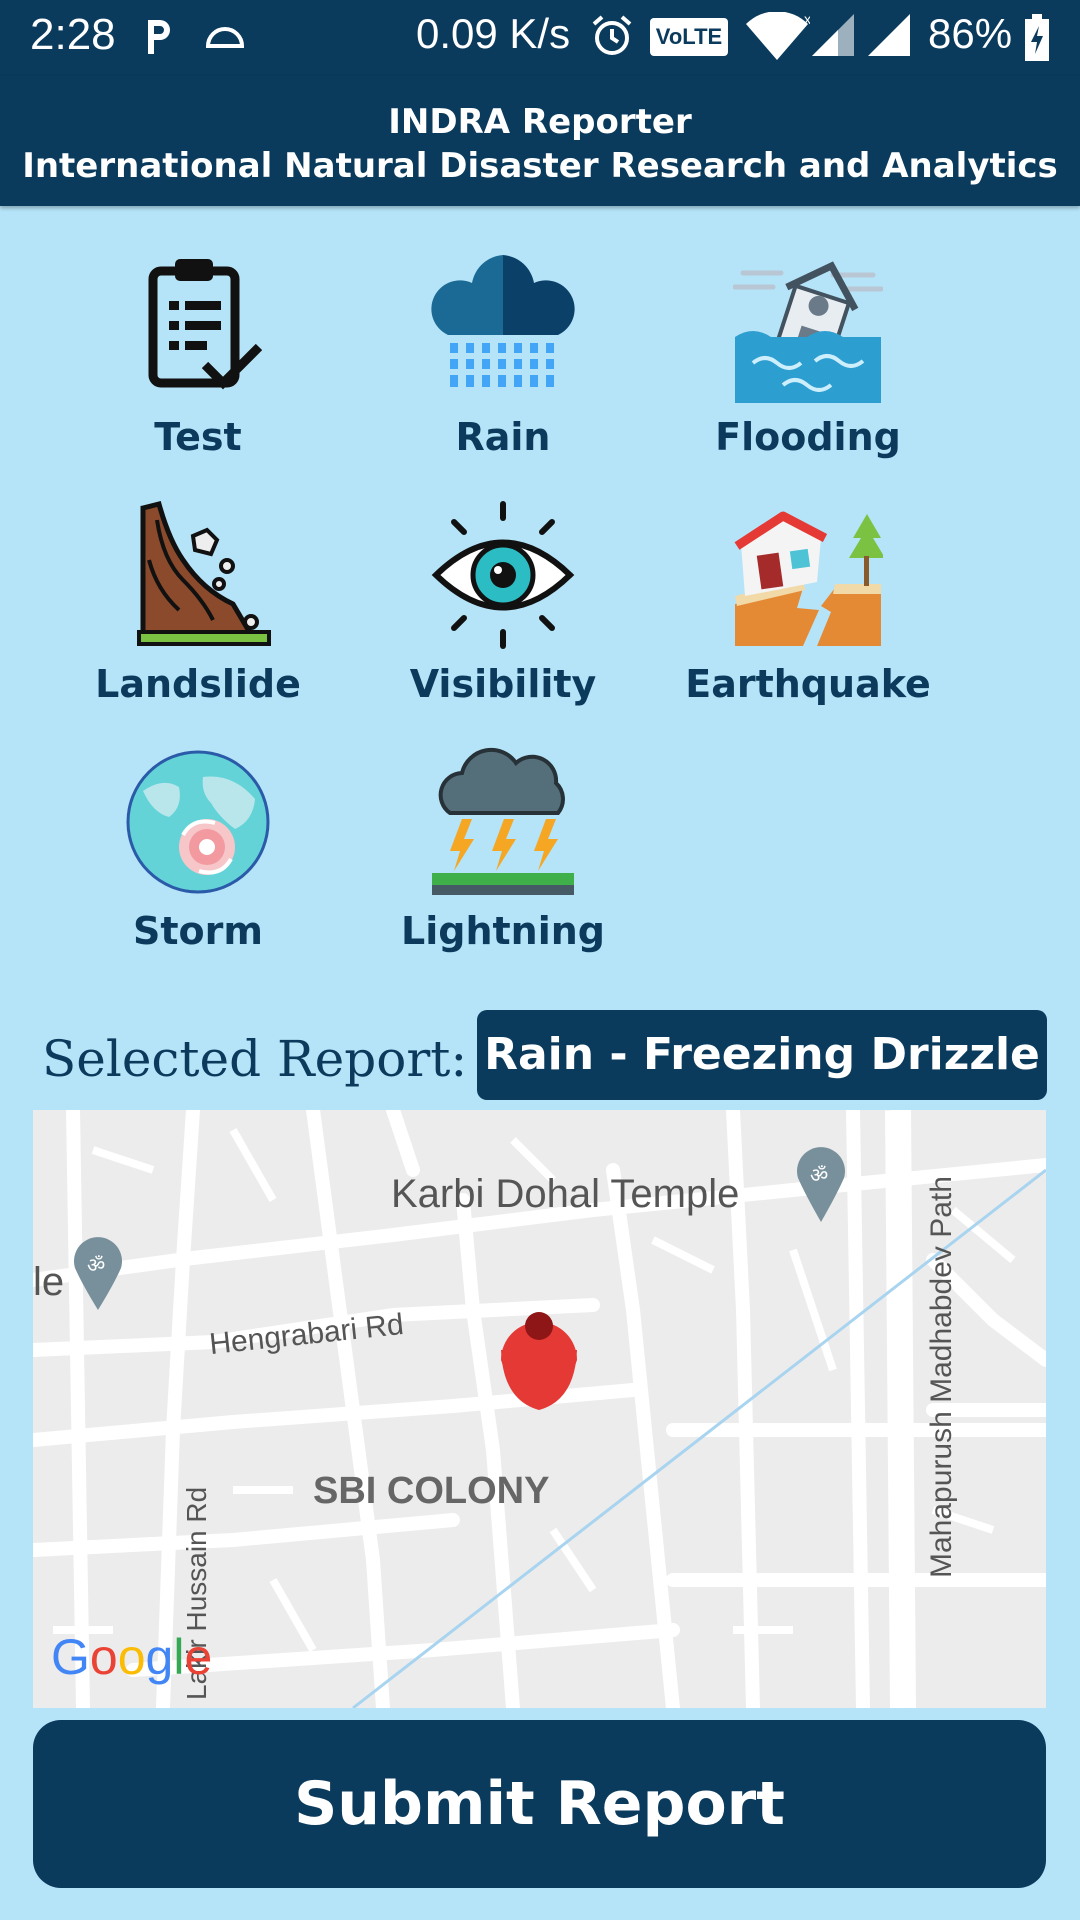  Describe the element at coordinates (198, 437) in the screenshot. I see `category-label: Test` at that location.